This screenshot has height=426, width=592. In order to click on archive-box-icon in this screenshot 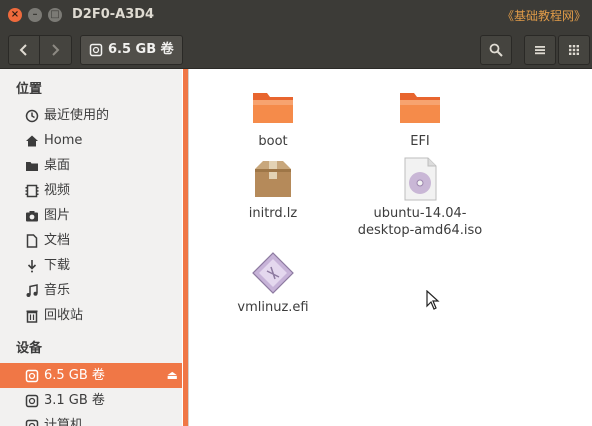, I will do `click(273, 179)`.